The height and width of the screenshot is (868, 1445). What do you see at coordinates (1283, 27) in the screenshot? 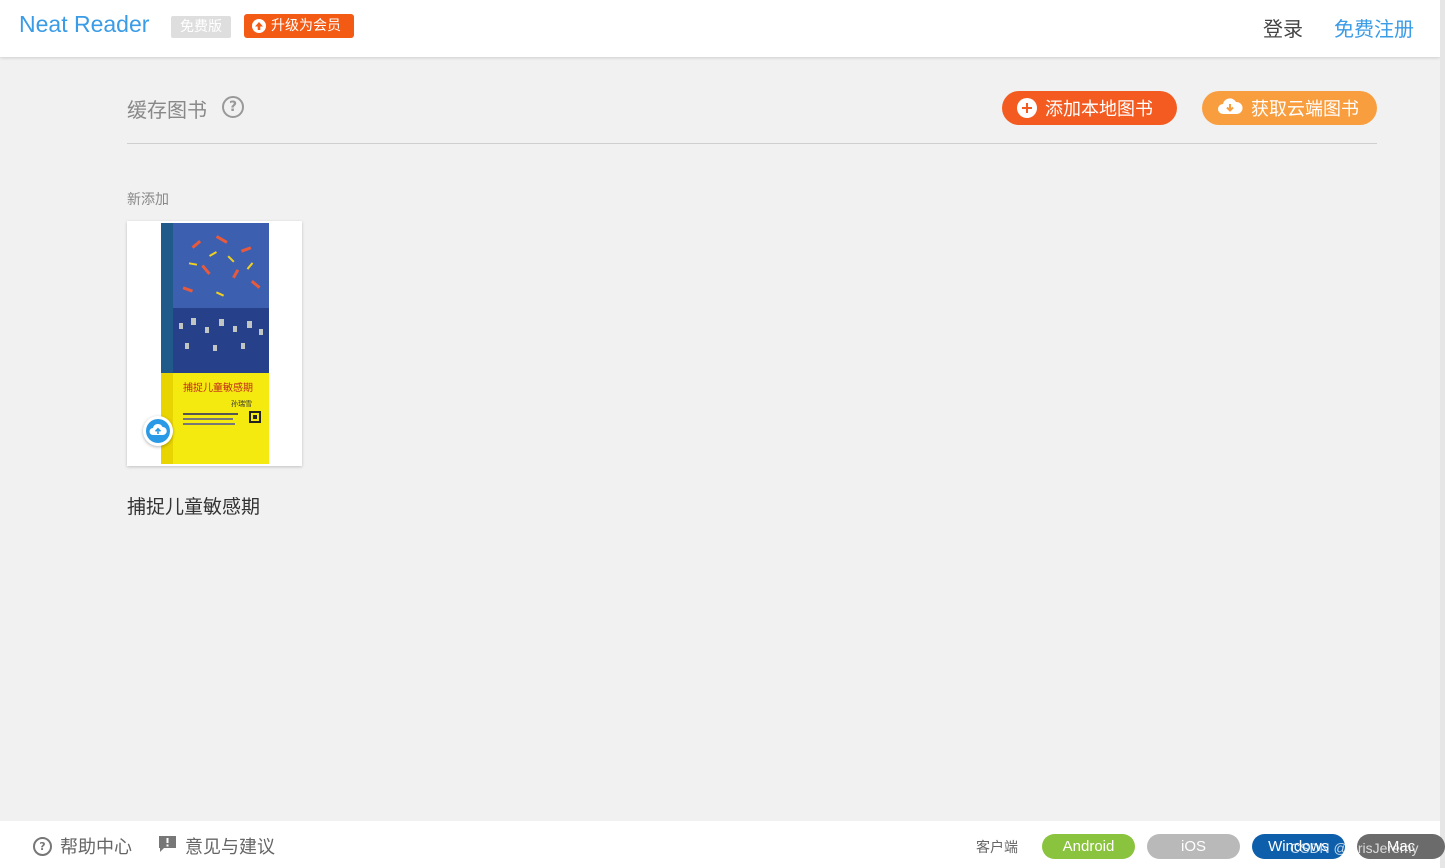
I see `login-link: 登录` at bounding box center [1283, 27].